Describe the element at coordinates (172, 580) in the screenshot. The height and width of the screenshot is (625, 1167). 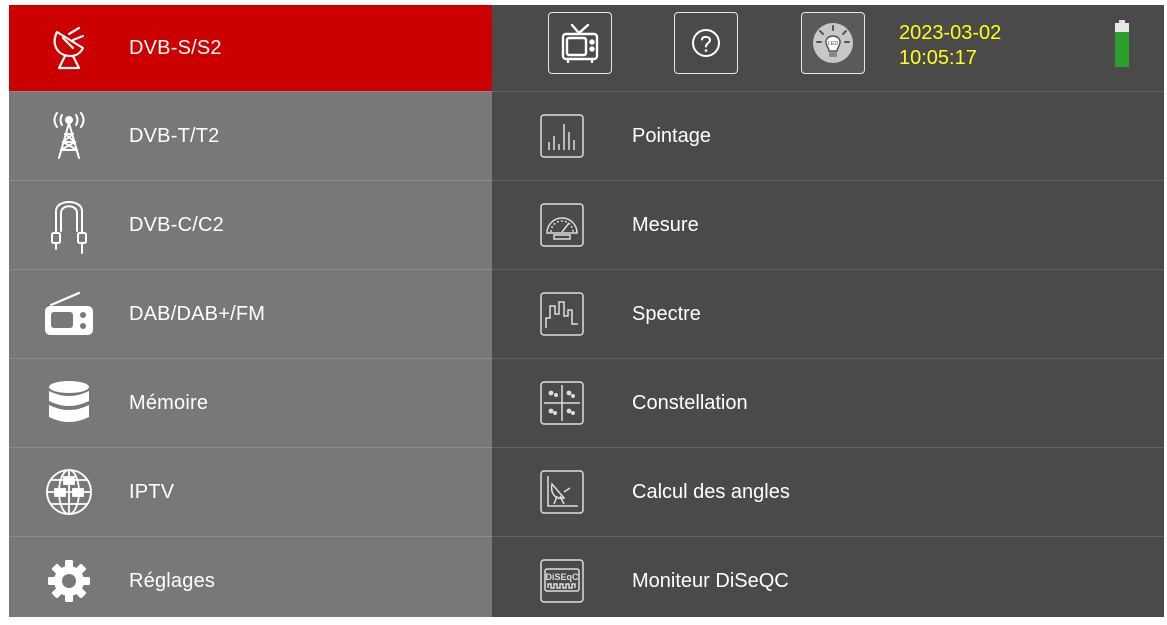
I see `sidebar-item-label: Réglages` at that location.